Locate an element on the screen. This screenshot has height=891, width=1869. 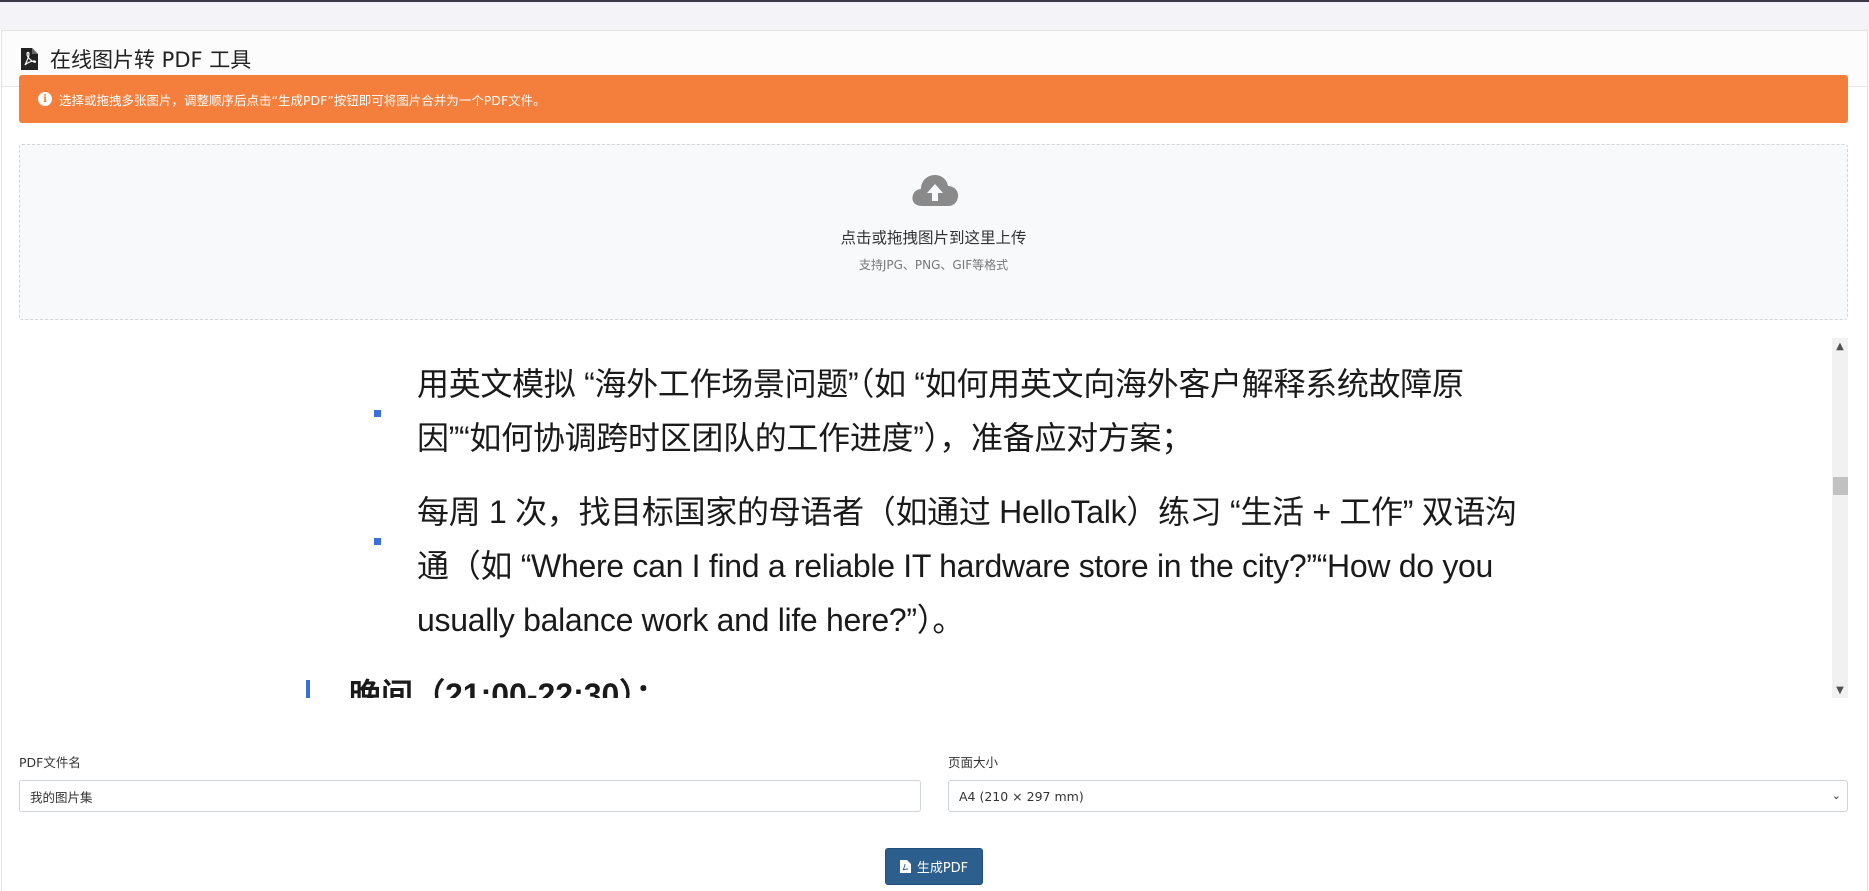
scrollbar-thumb is located at coordinates (1840, 486).